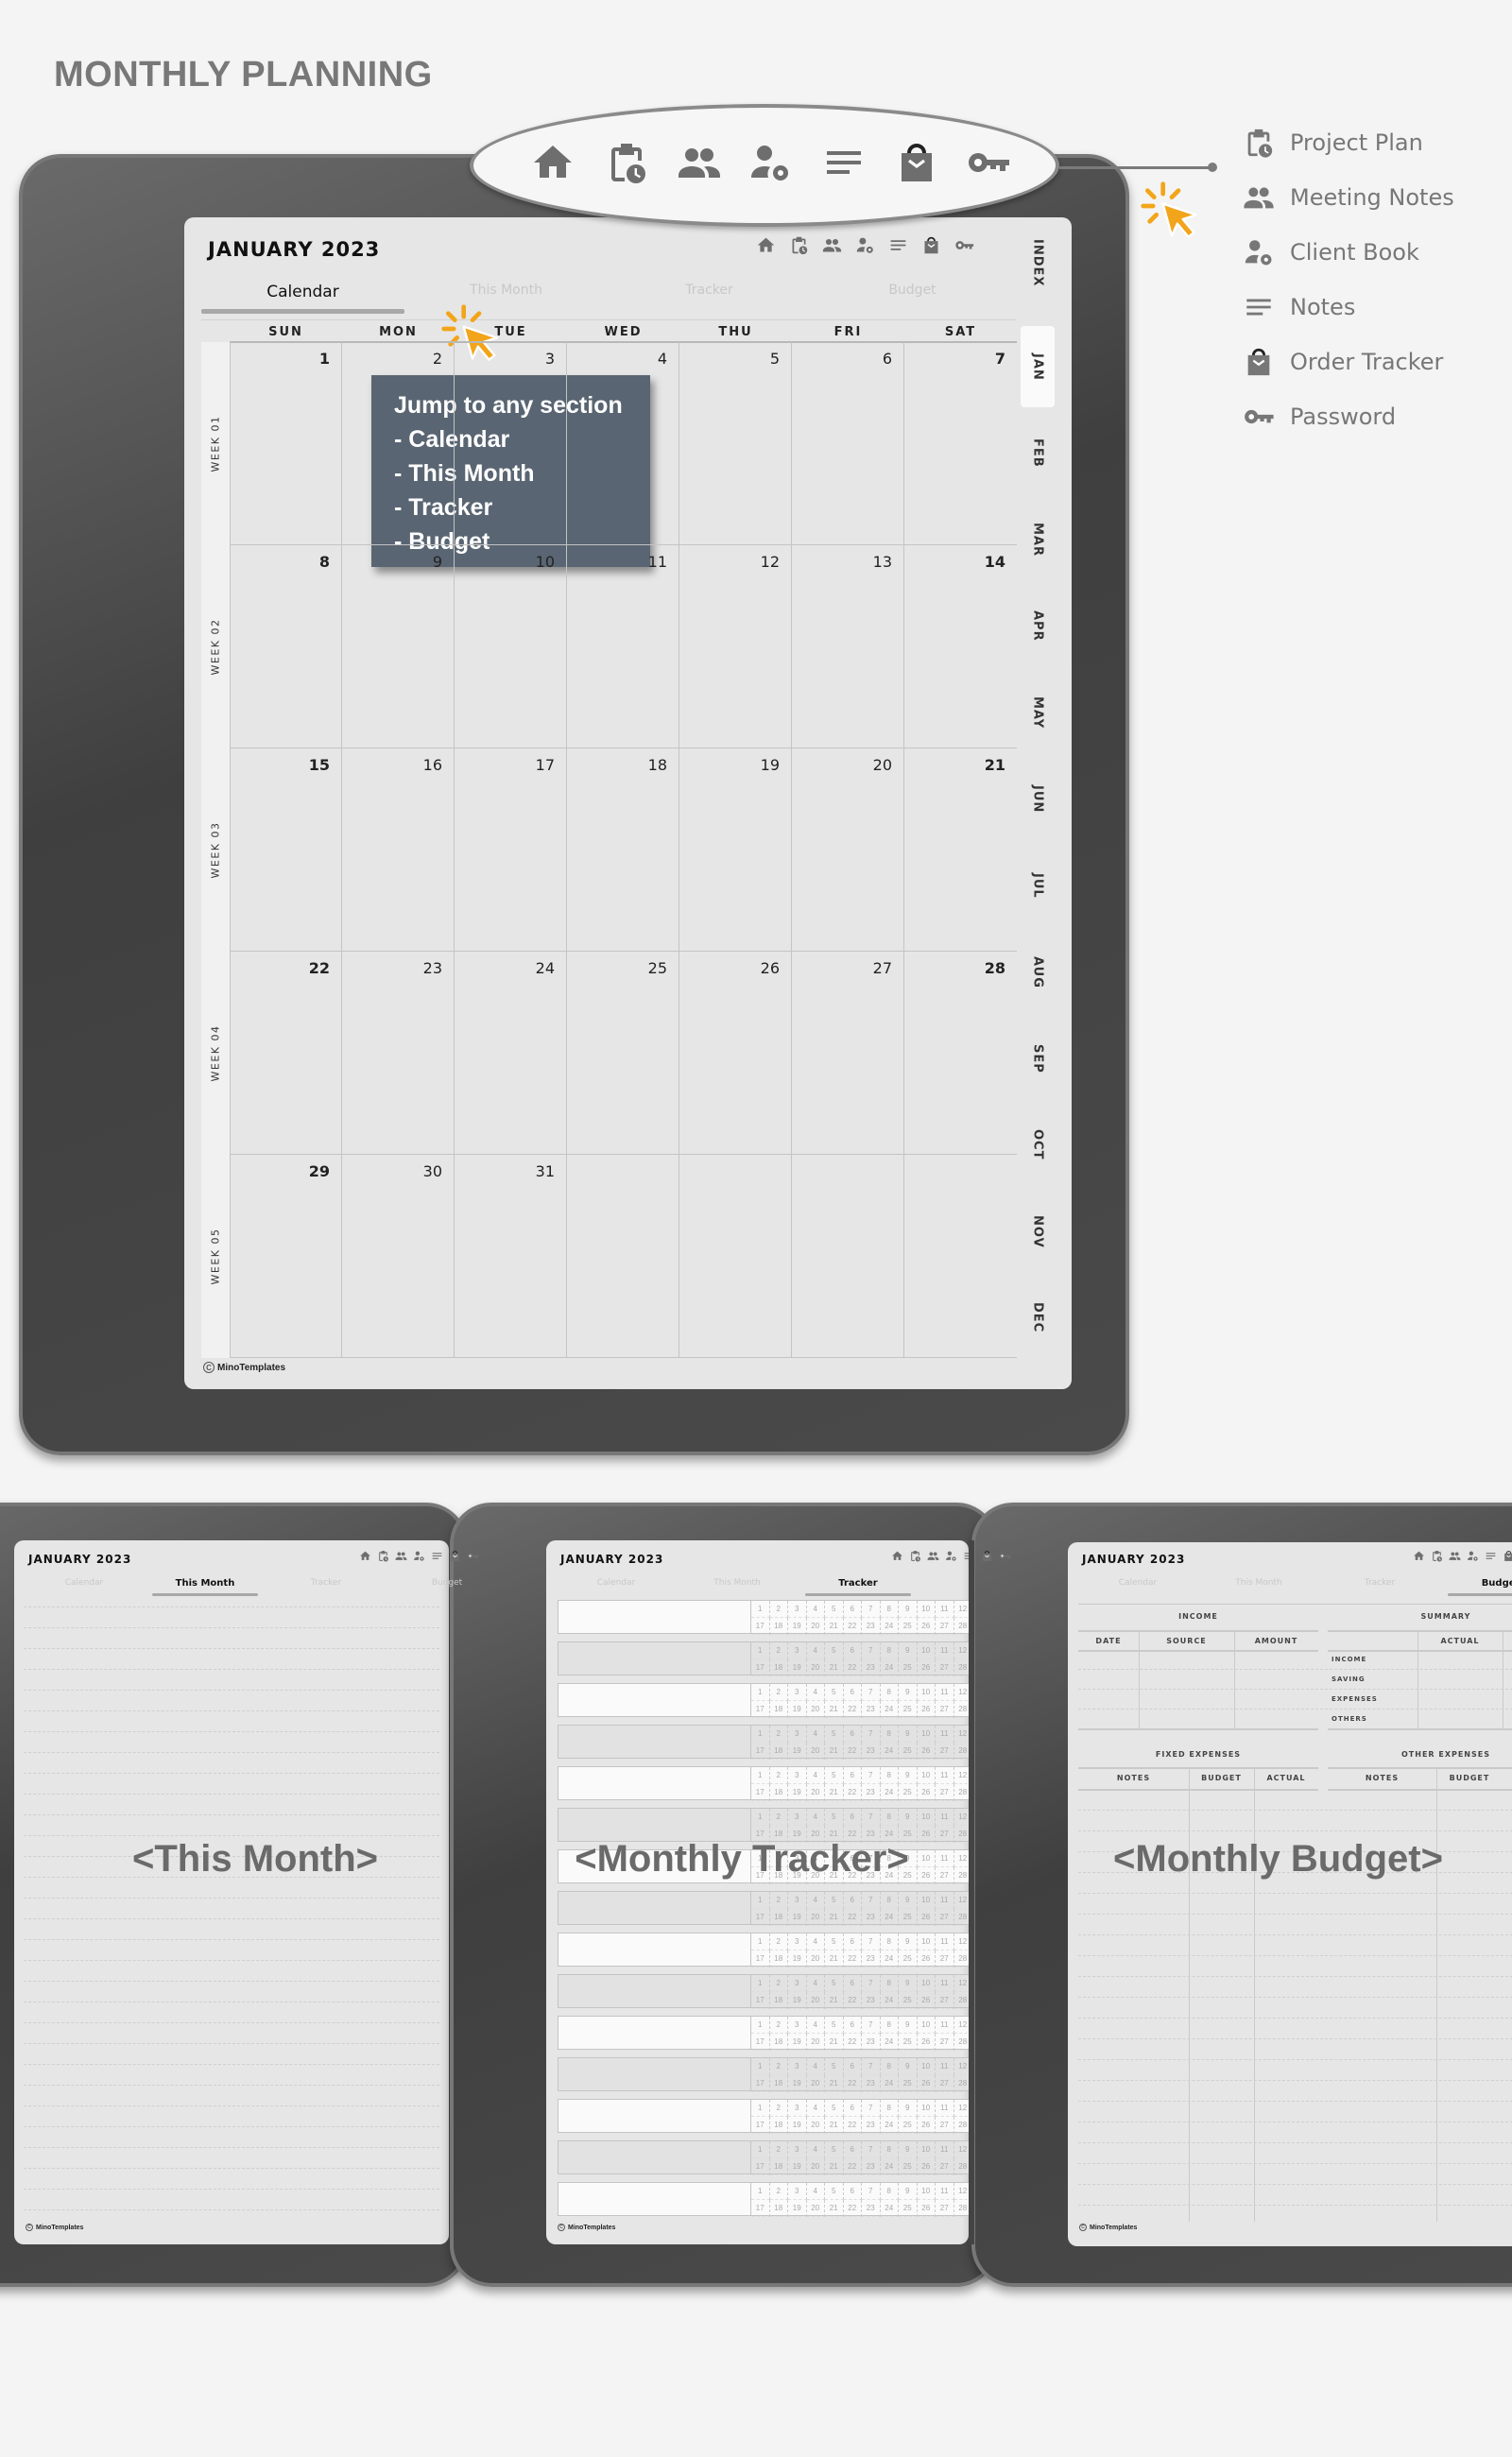 This screenshot has width=1512, height=2457. I want to click on day-cell: 27, so click(848, 1053).